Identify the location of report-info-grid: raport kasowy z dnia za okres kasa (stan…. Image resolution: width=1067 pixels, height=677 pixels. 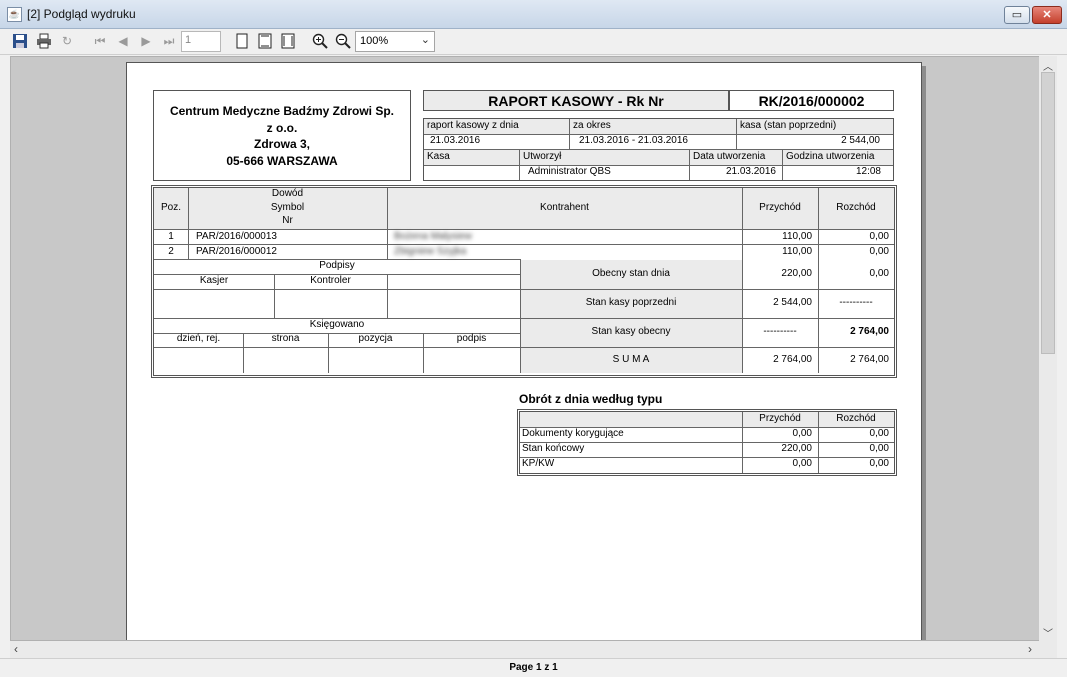
(658, 149).